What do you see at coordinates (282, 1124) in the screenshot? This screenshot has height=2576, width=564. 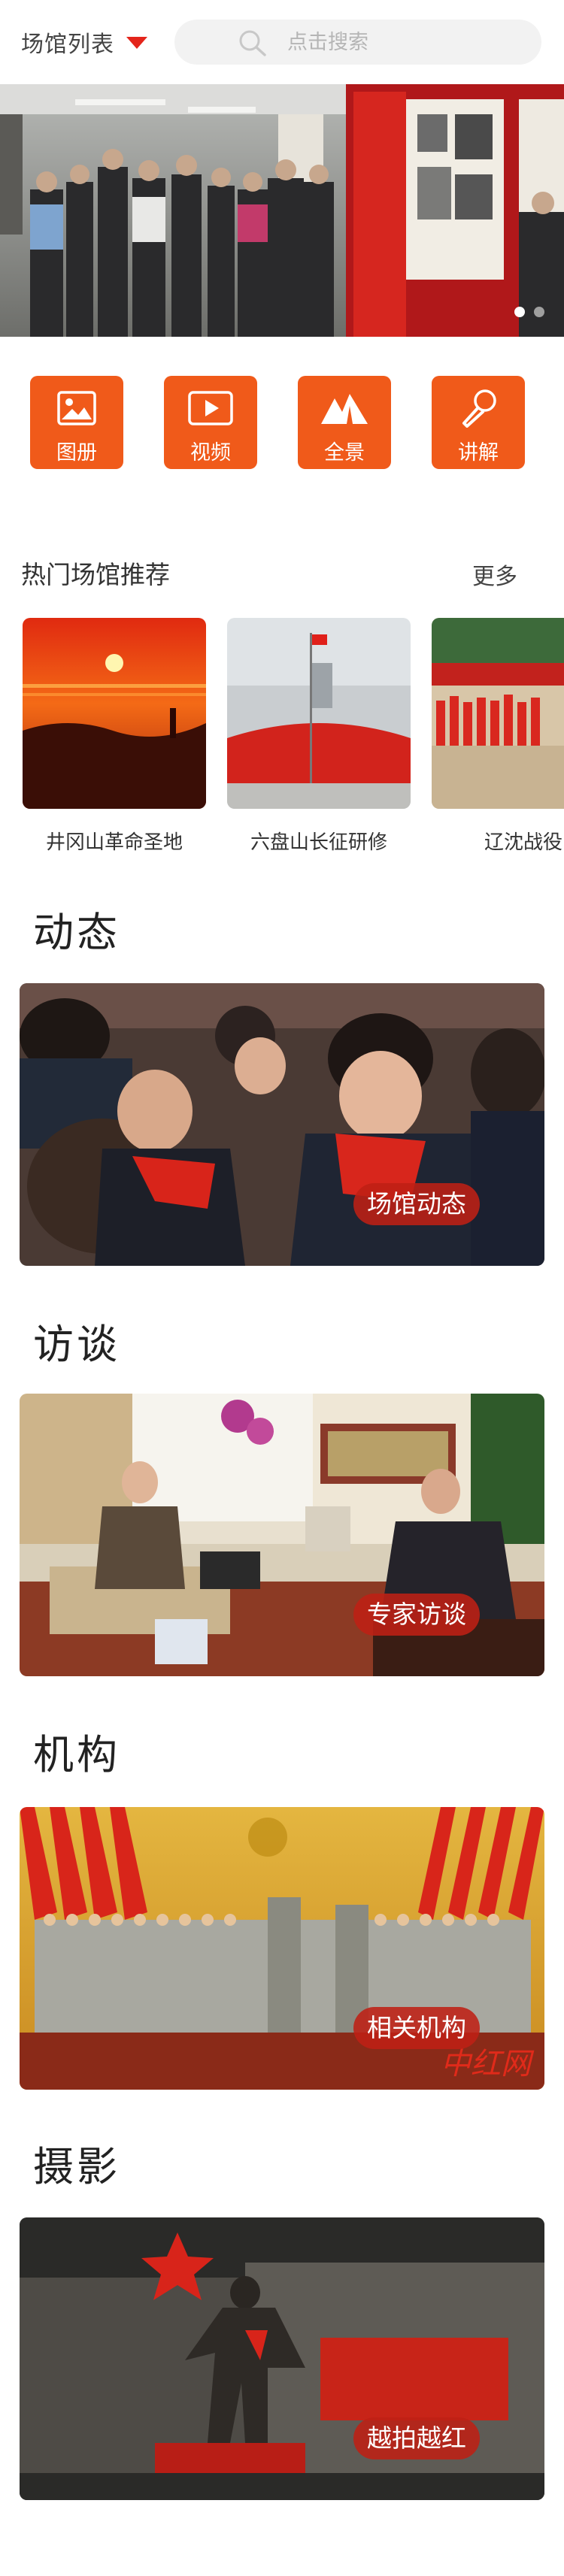 I see `news-card: 场馆动态` at bounding box center [282, 1124].